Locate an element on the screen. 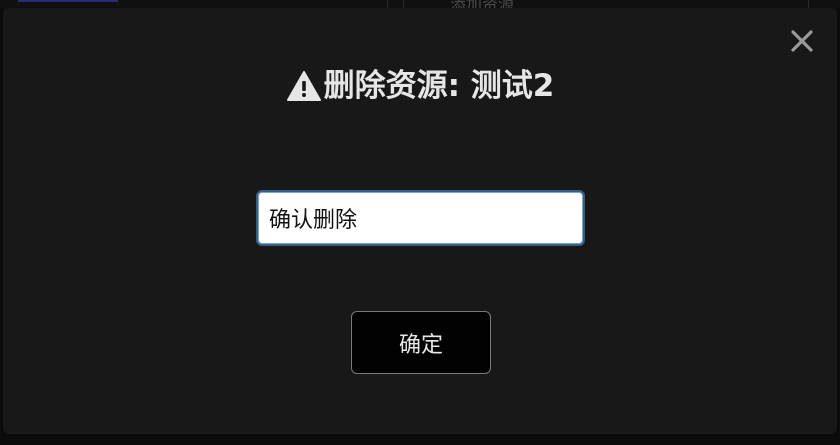 Image resolution: width=840 pixels, height=445 pixels. close-button is located at coordinates (802, 41).